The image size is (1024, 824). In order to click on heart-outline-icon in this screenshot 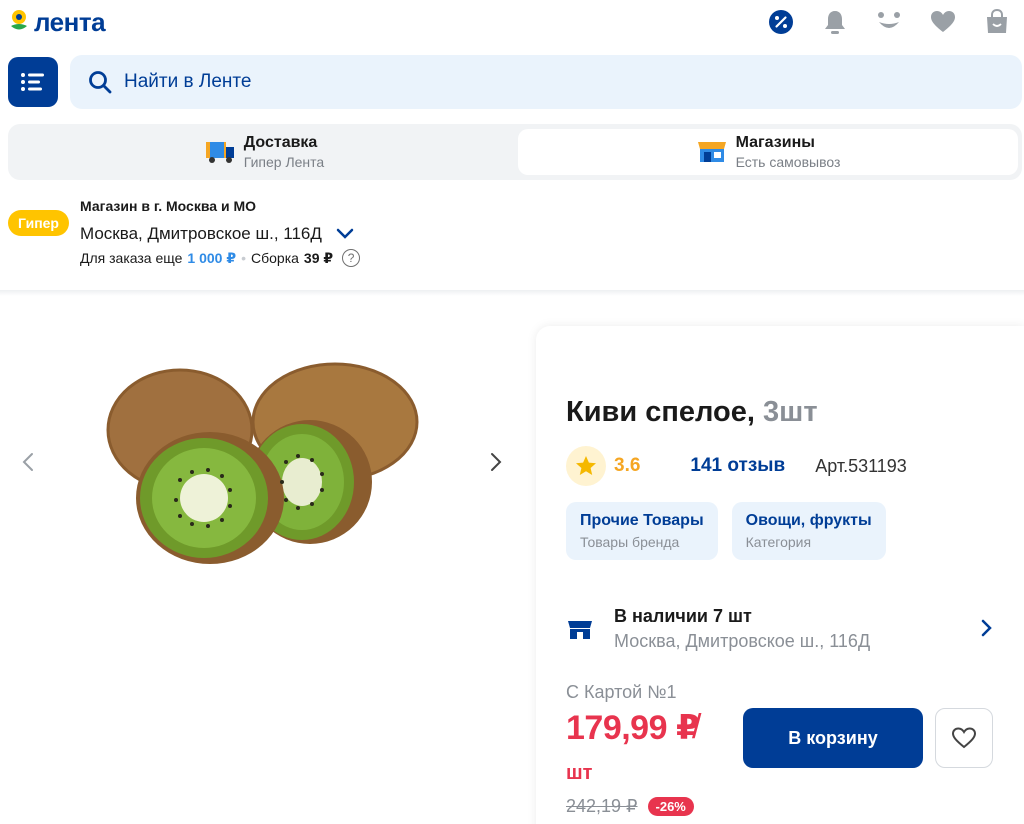, I will do `click(964, 738)`.